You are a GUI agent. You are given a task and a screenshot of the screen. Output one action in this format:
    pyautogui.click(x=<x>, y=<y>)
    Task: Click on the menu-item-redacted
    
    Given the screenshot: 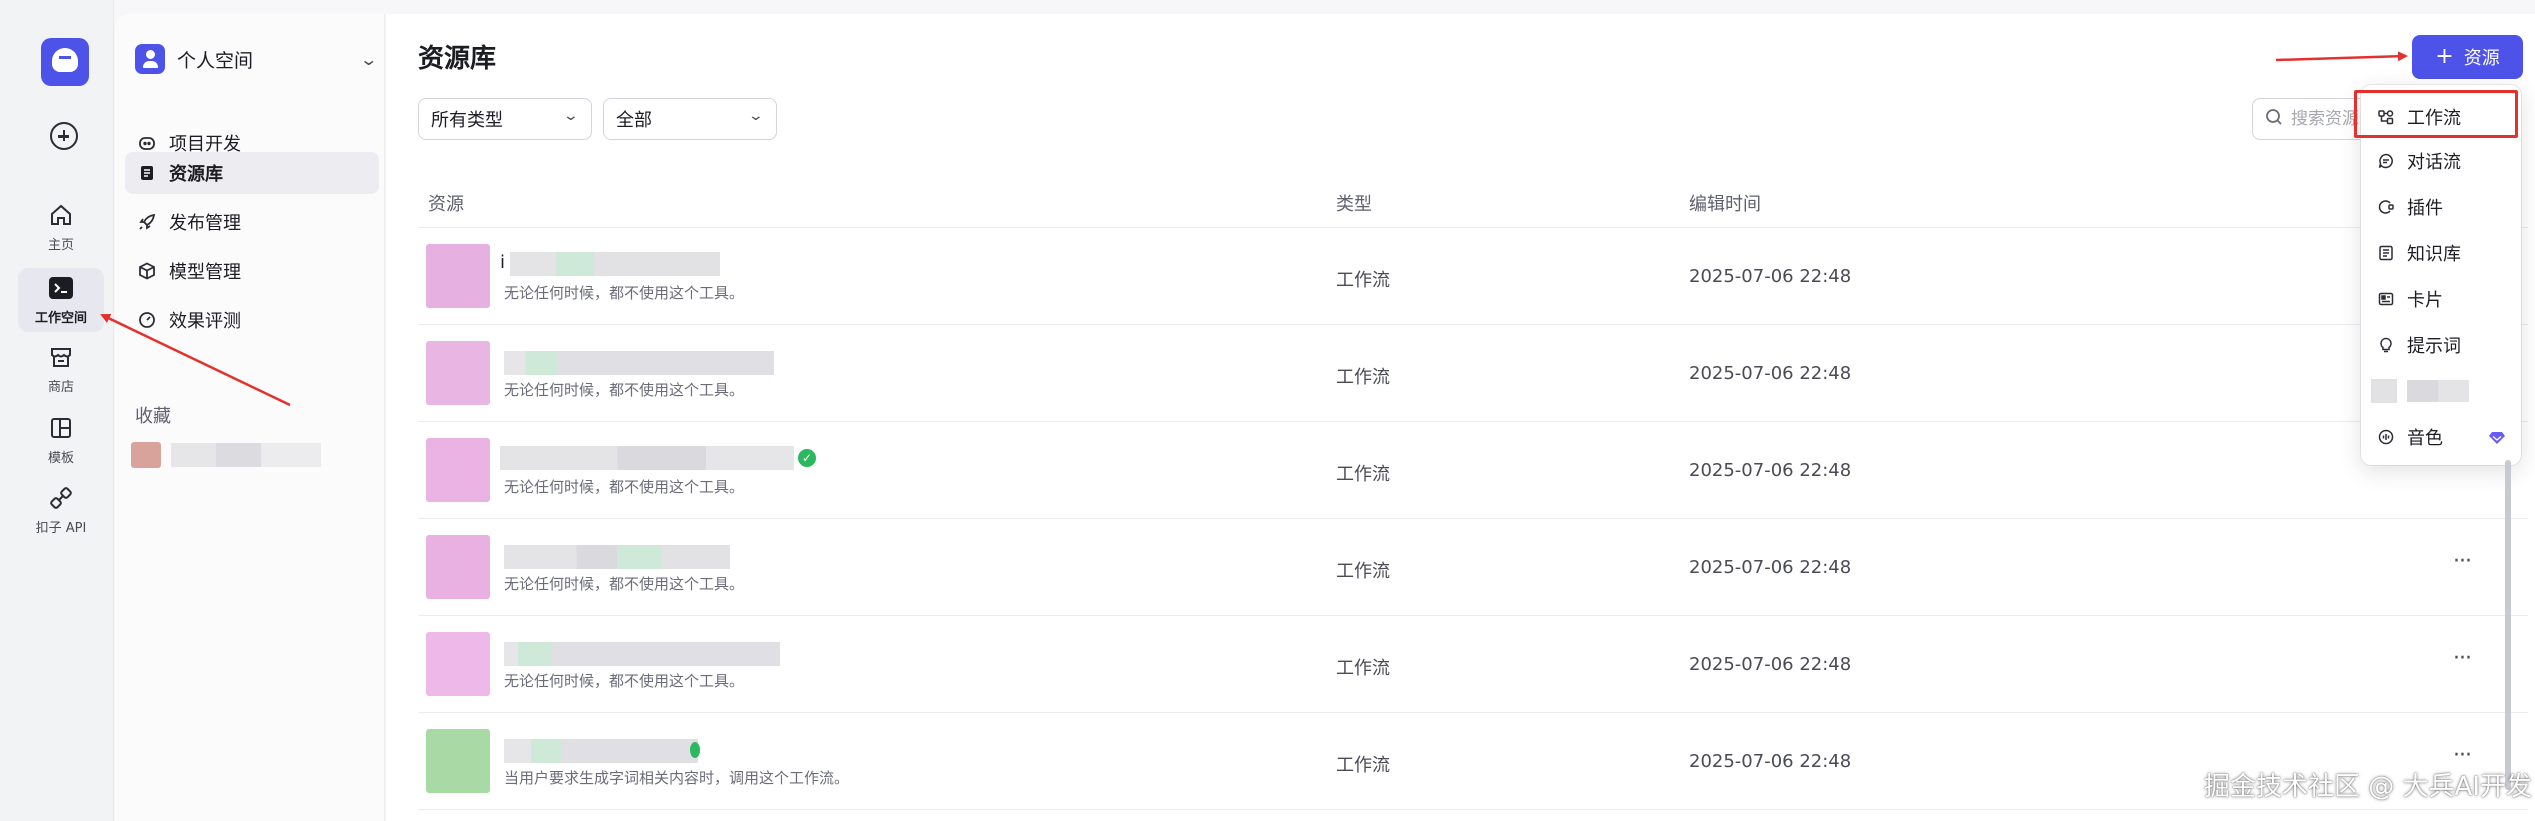 What is the action you would take?
    pyautogui.click(x=2441, y=391)
    